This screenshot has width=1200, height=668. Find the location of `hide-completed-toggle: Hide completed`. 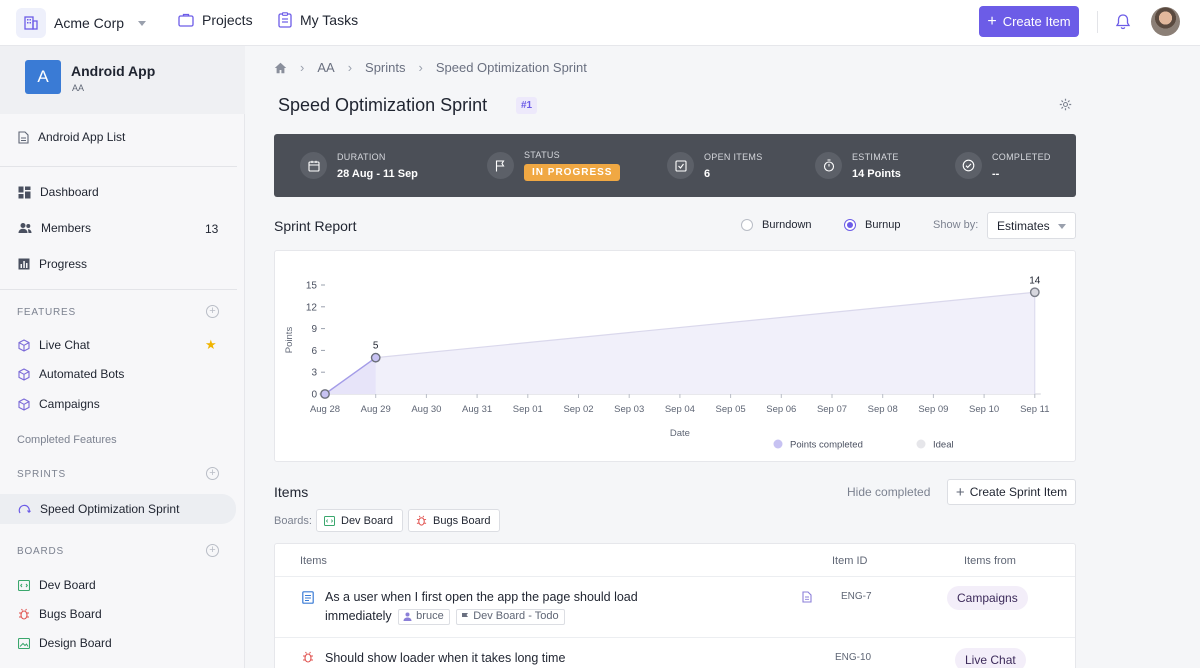

hide-completed-toggle: Hide completed is located at coordinates (888, 492).